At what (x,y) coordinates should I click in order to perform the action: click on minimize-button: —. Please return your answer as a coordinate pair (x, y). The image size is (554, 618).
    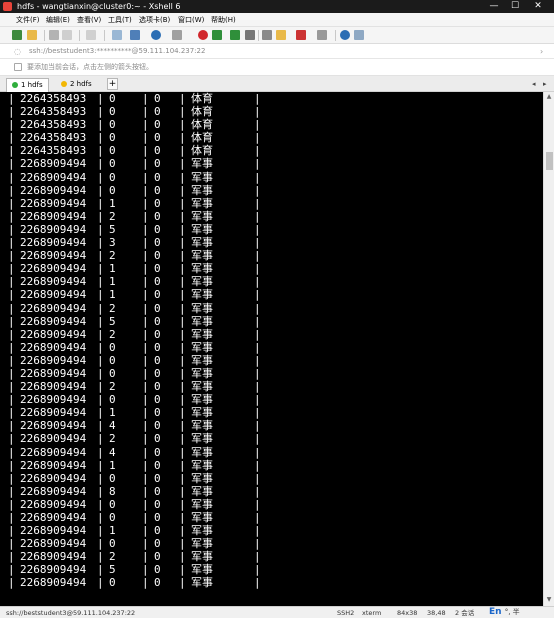
    Looking at the image, I should click on (494, 6).